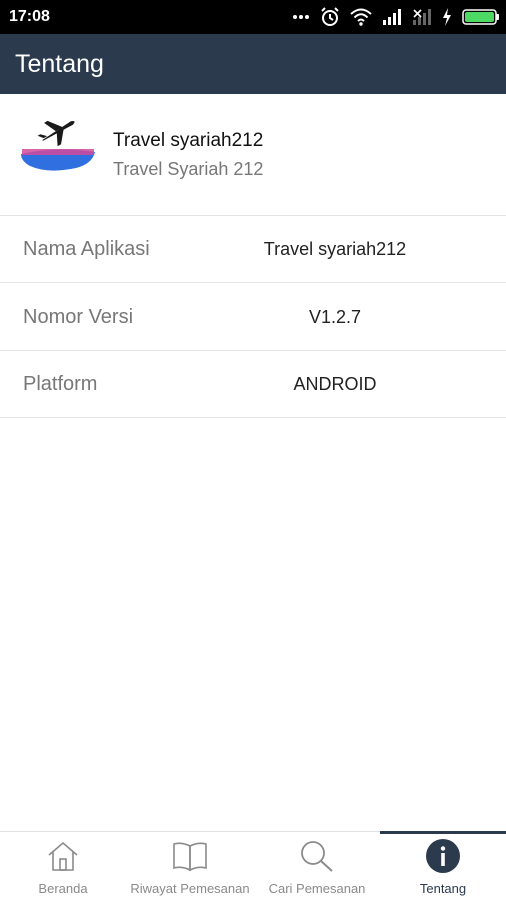  I want to click on info-value: Travel syariah212, so click(335, 249).